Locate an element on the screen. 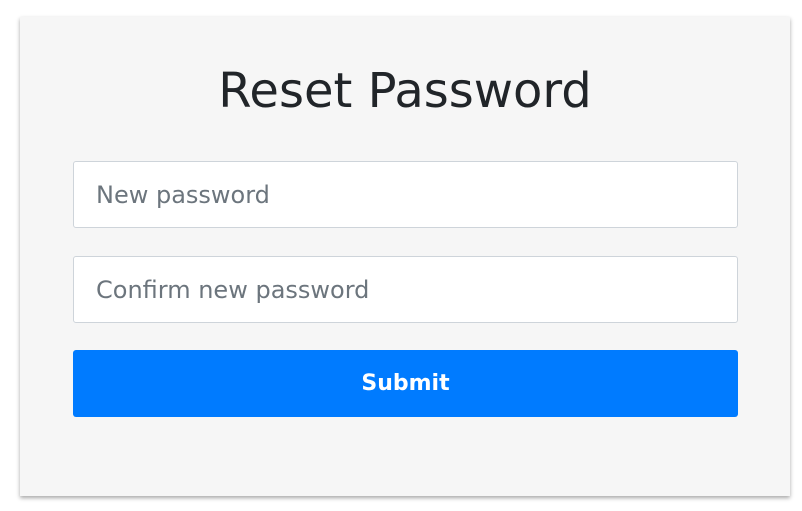 This screenshot has height=511, width=802. page-title: Reset Password is located at coordinates (405, 91).